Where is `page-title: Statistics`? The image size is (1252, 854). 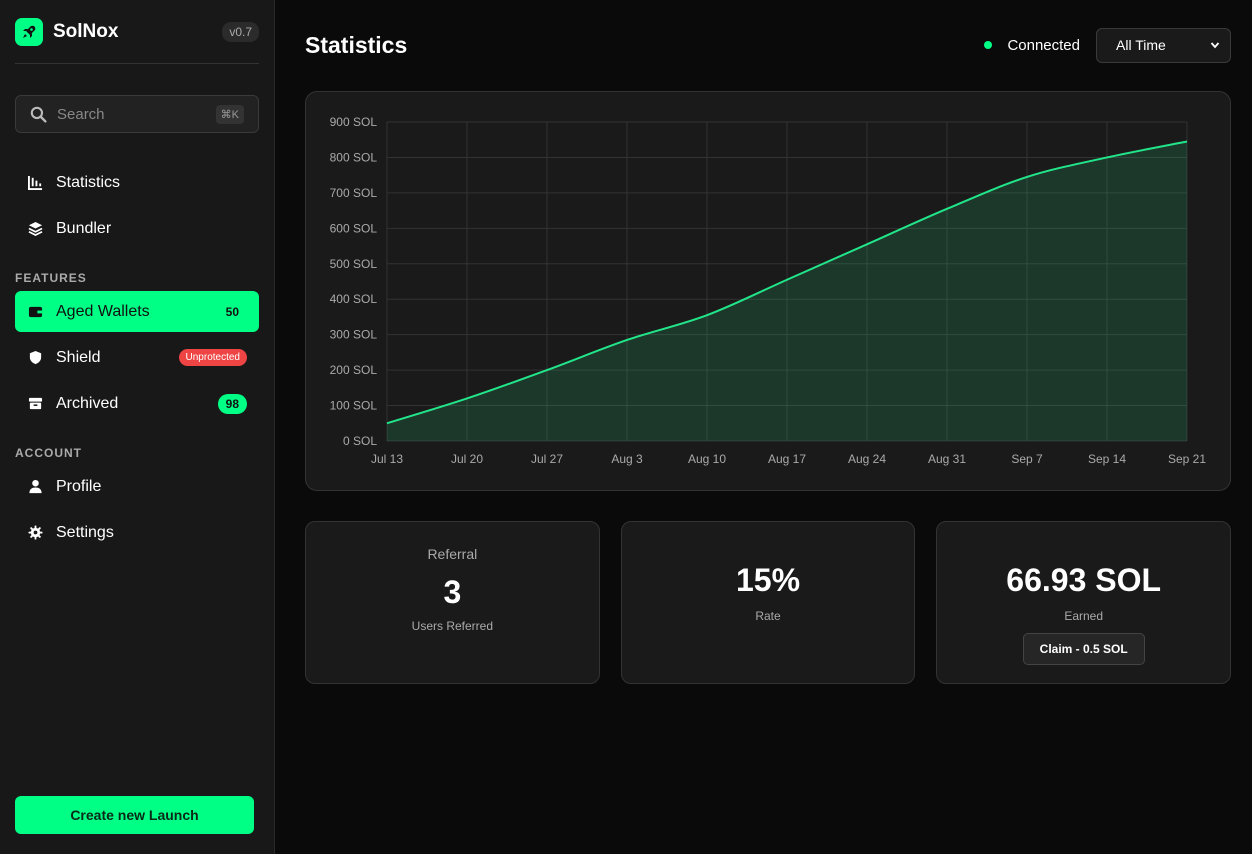 page-title: Statistics is located at coordinates (356, 44).